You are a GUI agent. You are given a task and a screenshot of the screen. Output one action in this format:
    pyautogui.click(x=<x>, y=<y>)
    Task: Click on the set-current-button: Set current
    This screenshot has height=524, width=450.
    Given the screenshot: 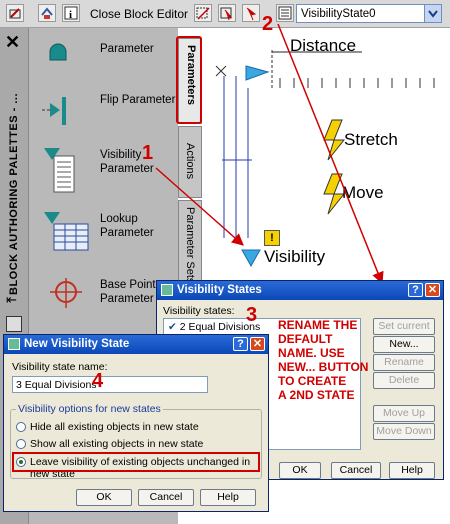 What is the action you would take?
    pyautogui.click(x=404, y=326)
    